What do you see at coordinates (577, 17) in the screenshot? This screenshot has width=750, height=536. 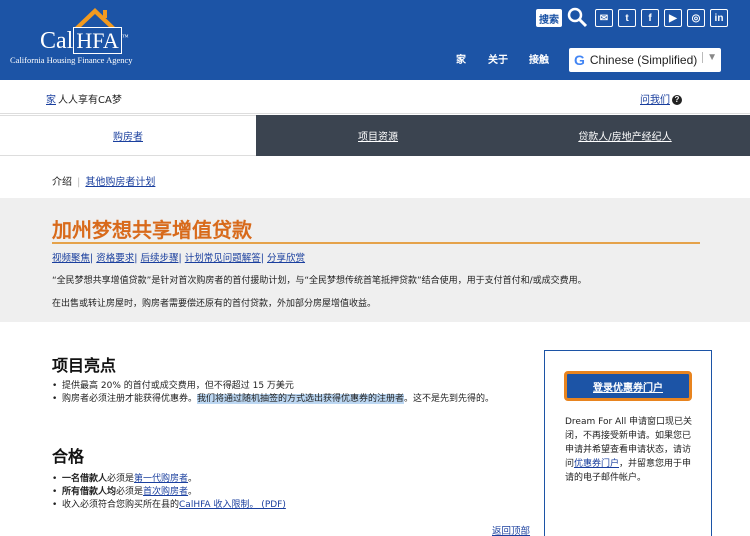 I see `search-icon` at bounding box center [577, 17].